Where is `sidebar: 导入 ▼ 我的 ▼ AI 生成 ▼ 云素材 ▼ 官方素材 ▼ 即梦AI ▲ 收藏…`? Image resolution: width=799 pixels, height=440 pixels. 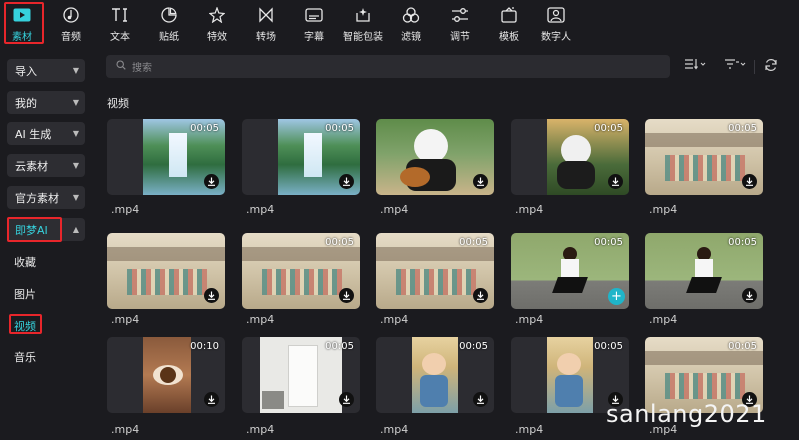
sidebar: 导入 ▼ 我的 ▼ AI 生成 ▼ 云素材 ▼ 官方素材 ▼ 即梦AI ▲ 收藏… is located at coordinates (48, 244).